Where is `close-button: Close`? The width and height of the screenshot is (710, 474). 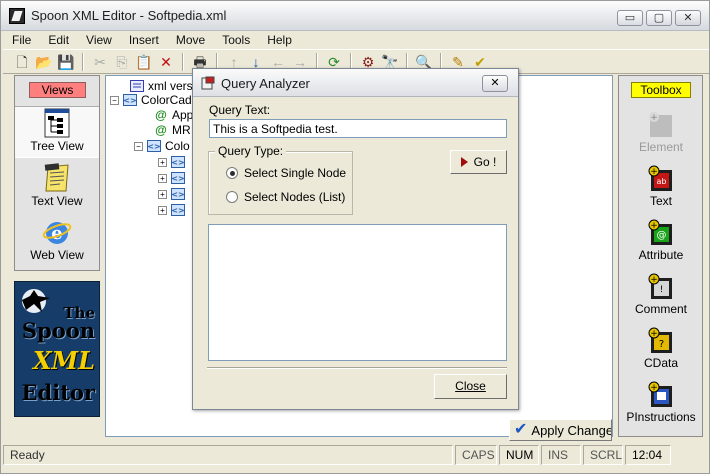 close-button: Close is located at coordinates (470, 386).